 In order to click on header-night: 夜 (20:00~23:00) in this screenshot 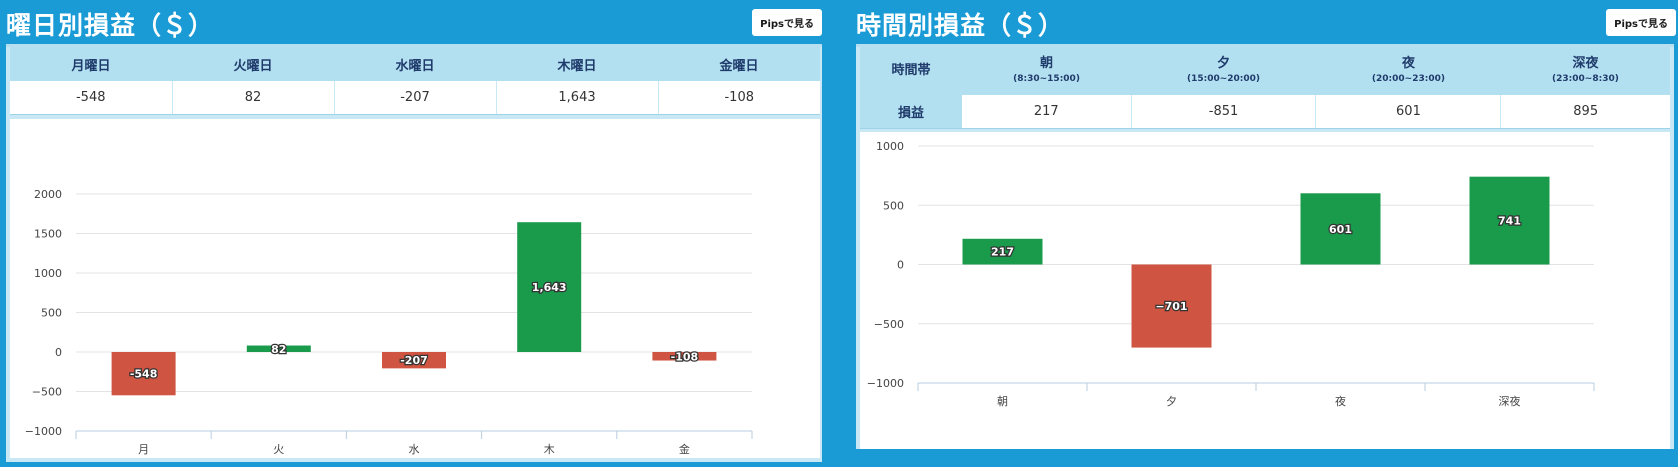, I will do `click(1408, 71)`.